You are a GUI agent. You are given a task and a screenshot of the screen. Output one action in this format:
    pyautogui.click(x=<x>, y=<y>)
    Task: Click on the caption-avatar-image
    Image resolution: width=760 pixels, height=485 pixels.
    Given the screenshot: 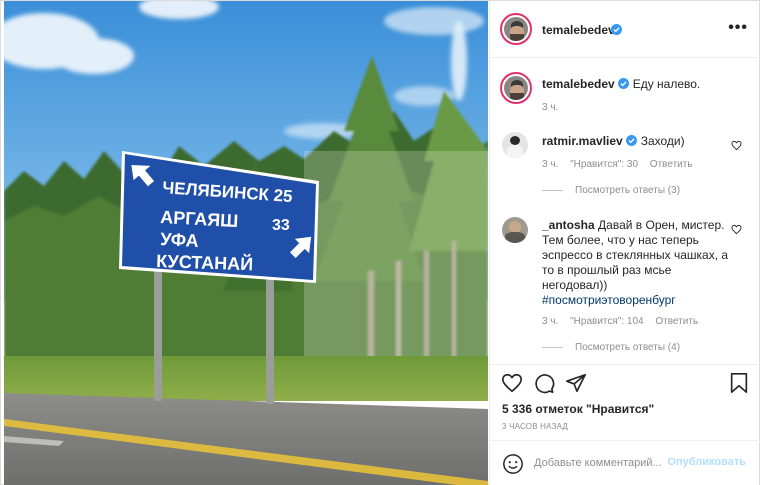 What is the action you would take?
    pyautogui.click(x=516, y=88)
    